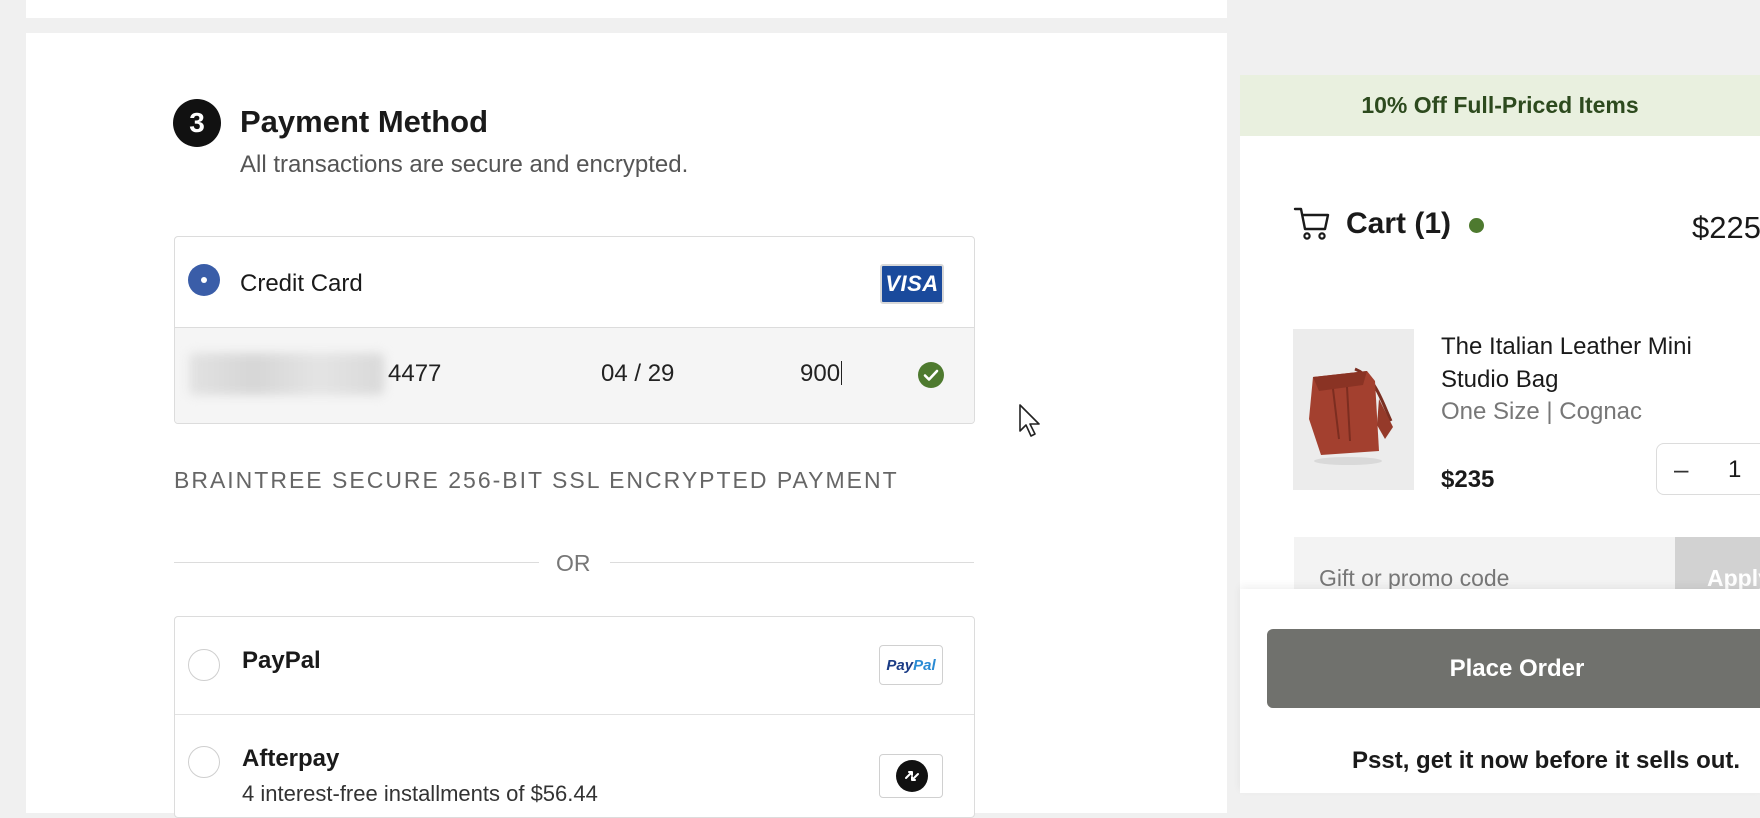 Image resolution: width=1760 pixels, height=818 pixels. What do you see at coordinates (204, 665) in the screenshot?
I see `paypal-radio` at bounding box center [204, 665].